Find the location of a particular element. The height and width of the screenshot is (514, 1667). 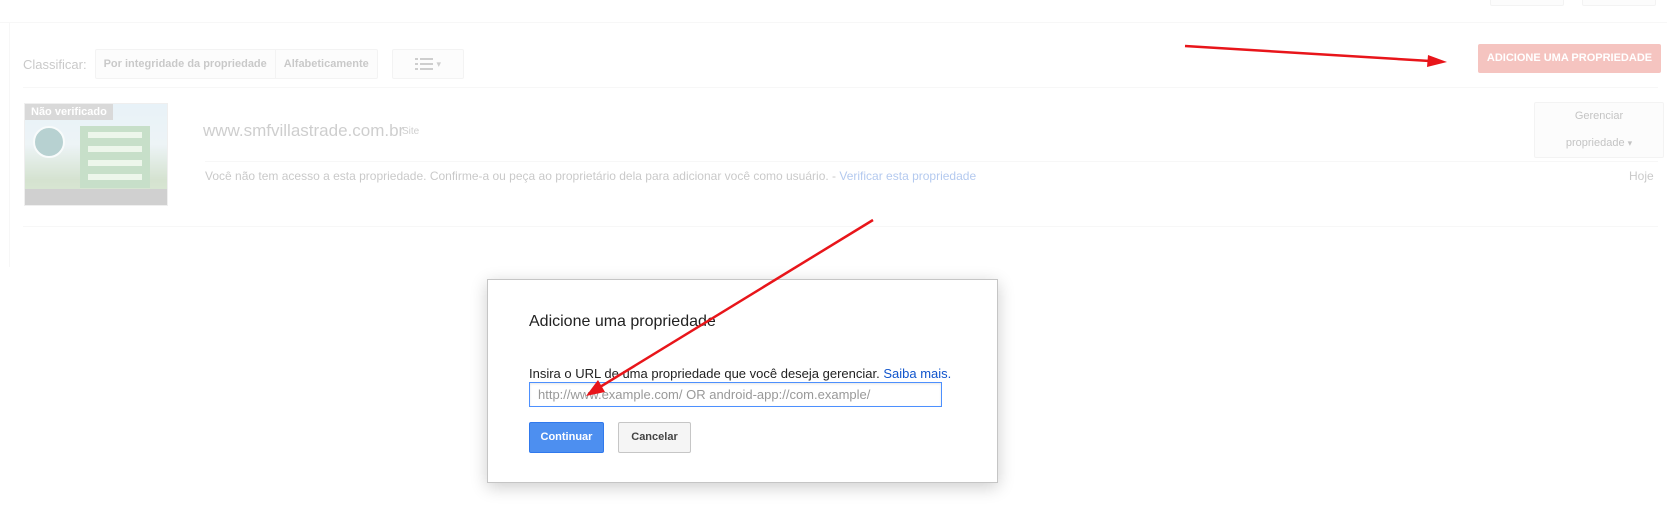

verify-property-link: Verificar esta propriedade is located at coordinates (907, 176).